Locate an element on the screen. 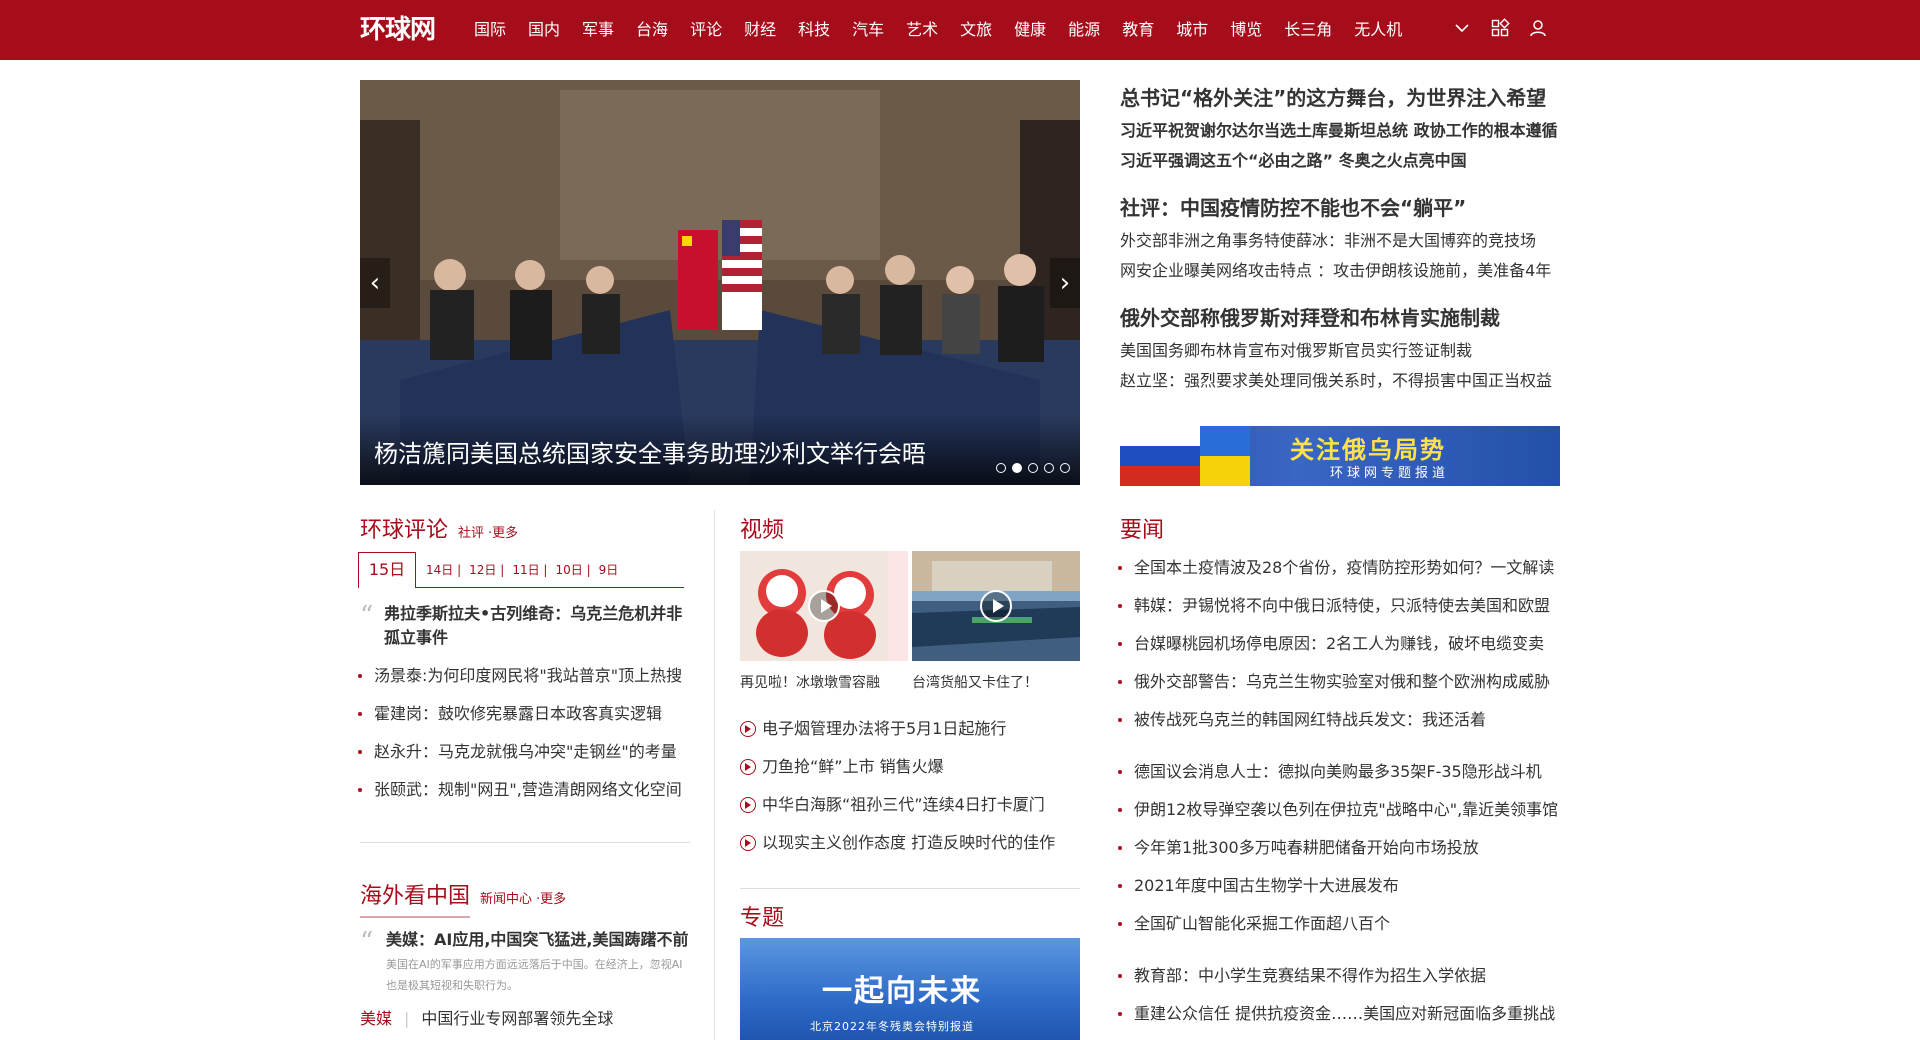  headline-title: 俄外交部称俄罗斯对拜登和布林肯实施制裁 is located at coordinates (1340, 318).